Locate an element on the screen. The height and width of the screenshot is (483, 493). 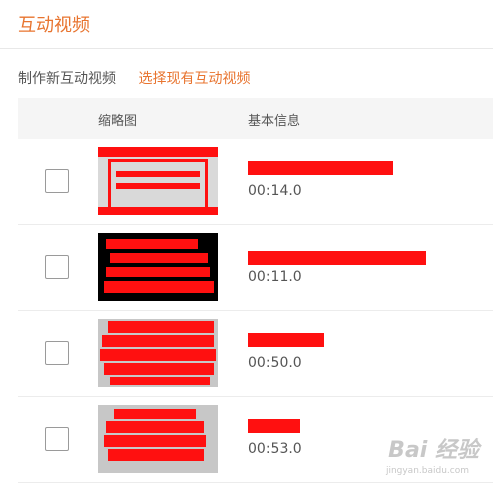
tab-create-new: 制作新互动视频 is located at coordinates (67, 78).